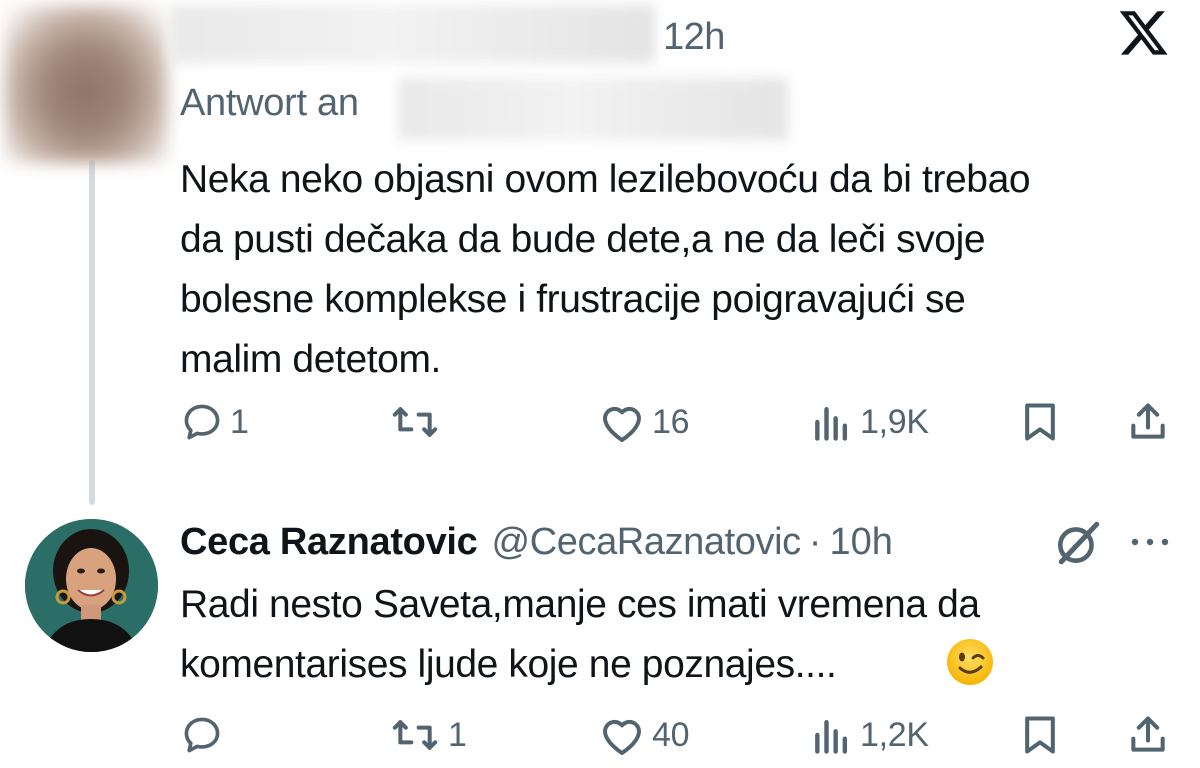 The height and width of the screenshot is (768, 1200). I want to click on reply-button, so click(205, 735).